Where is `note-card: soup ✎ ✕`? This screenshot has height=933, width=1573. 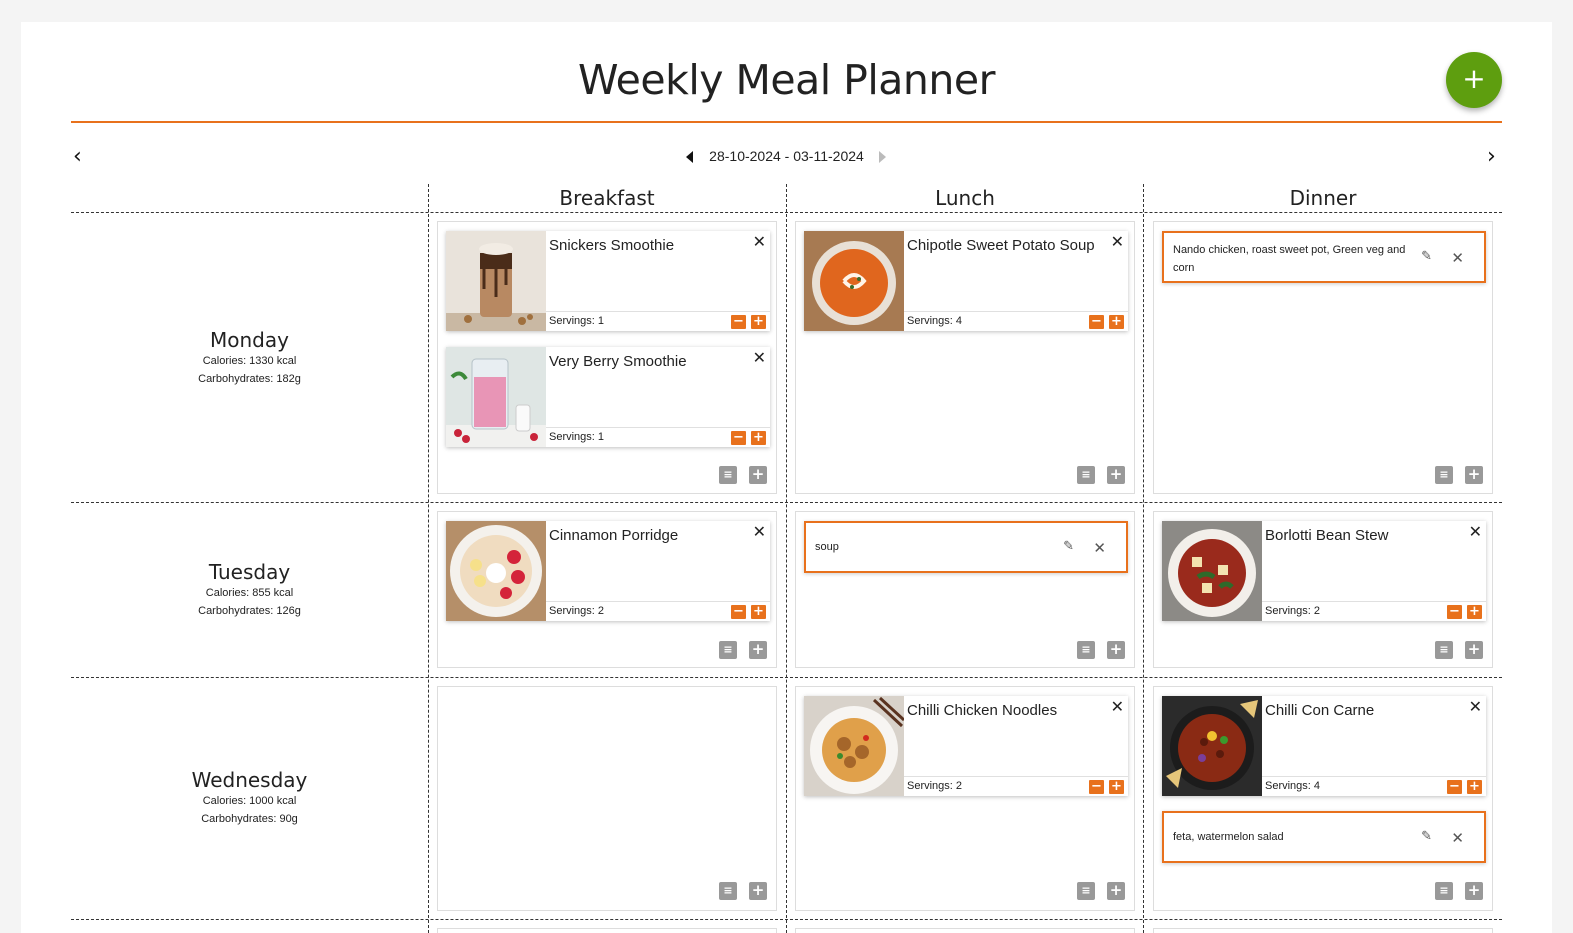
note-card: soup ✎ ✕ is located at coordinates (966, 547).